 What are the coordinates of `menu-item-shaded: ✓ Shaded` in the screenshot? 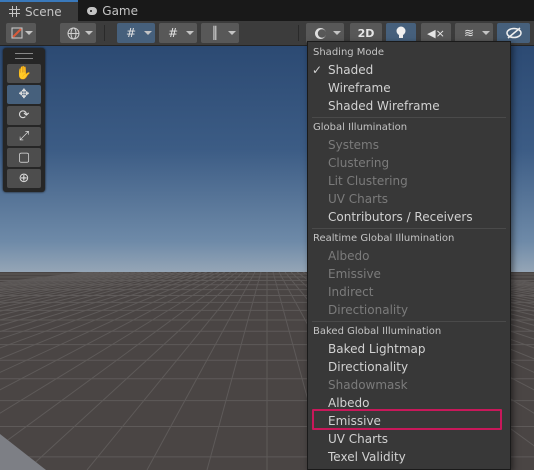 It's located at (409, 70).